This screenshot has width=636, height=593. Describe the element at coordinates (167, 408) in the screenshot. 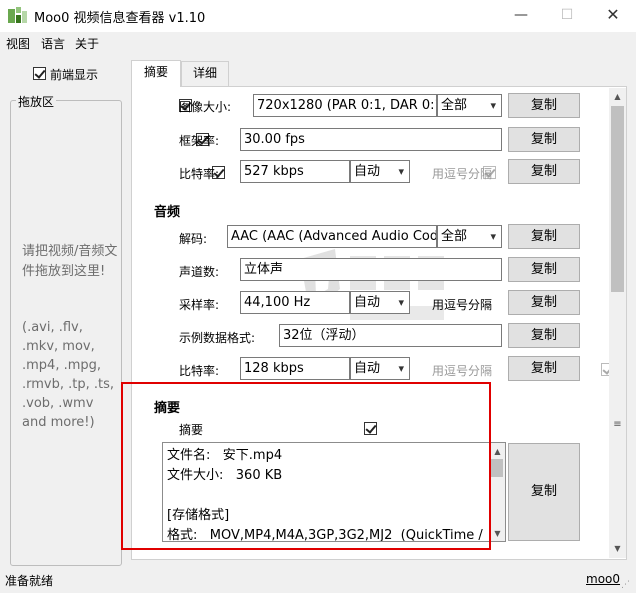

I see `summary-section-title: 摘要` at that location.